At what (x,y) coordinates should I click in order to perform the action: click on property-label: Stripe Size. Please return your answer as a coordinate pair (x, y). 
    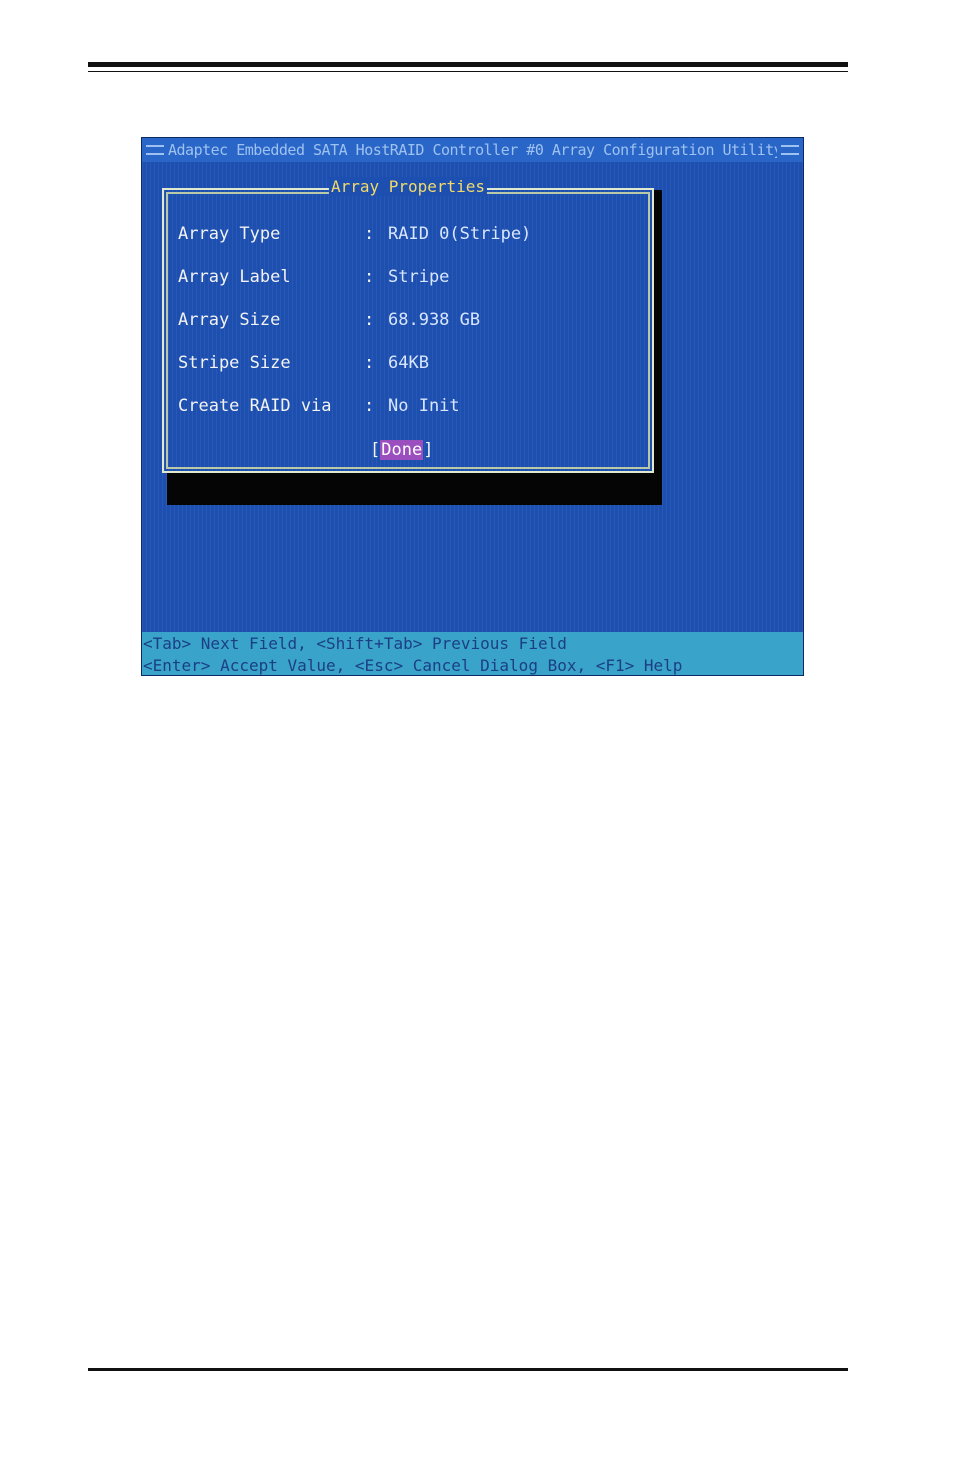
    Looking at the image, I should click on (234, 363).